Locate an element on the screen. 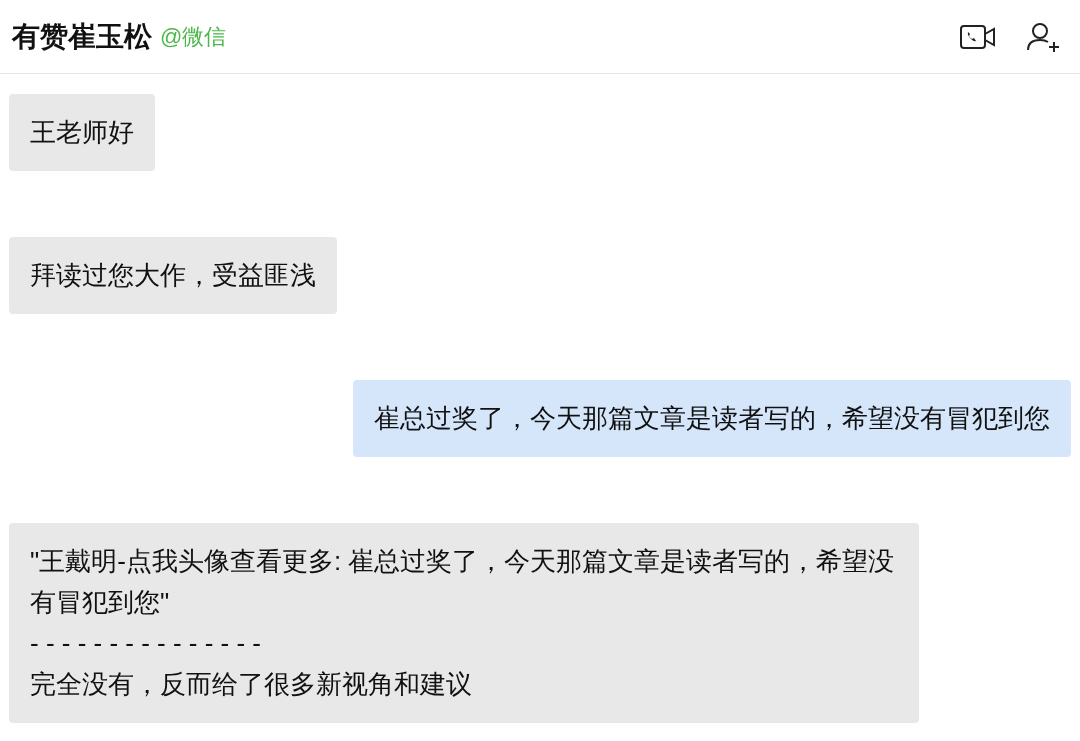 This screenshot has width=1080, height=741. chat-title: 有赞崔玉松 is located at coordinates (82, 36).